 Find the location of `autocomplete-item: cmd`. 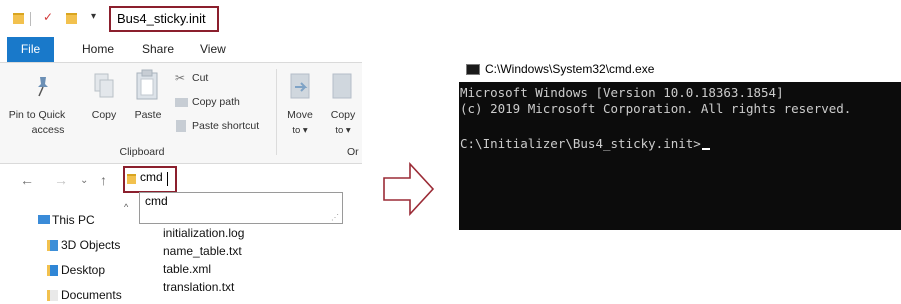

autocomplete-item: cmd is located at coordinates (156, 201).